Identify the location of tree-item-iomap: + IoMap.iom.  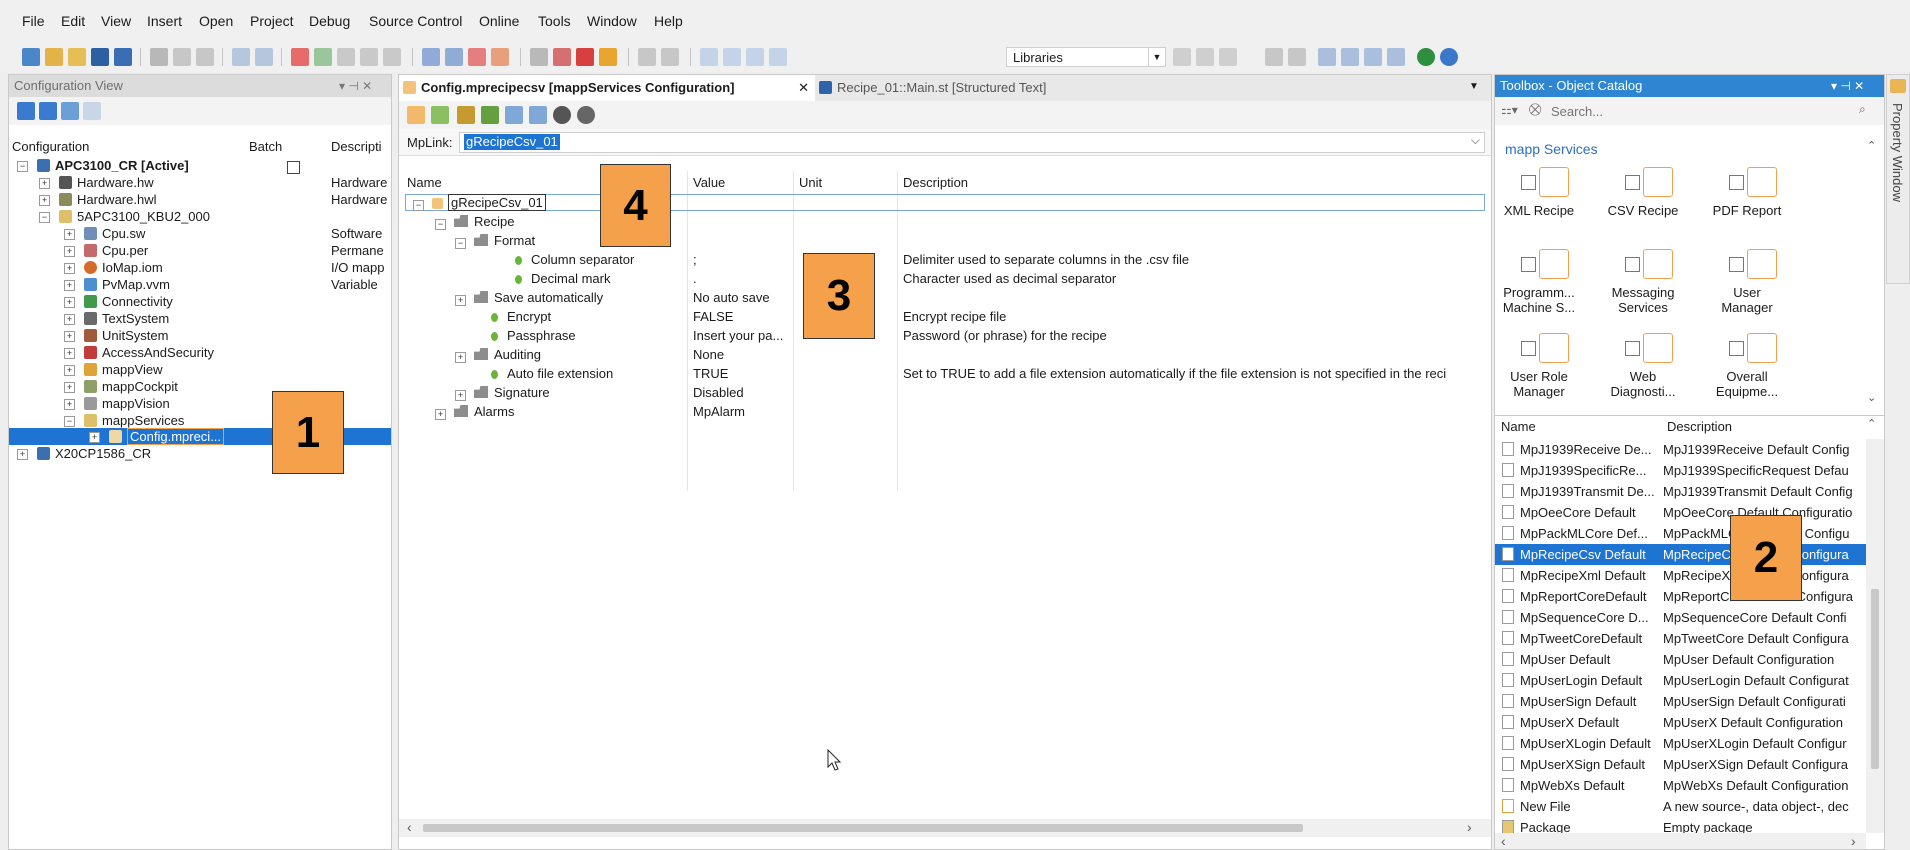
(113, 267).